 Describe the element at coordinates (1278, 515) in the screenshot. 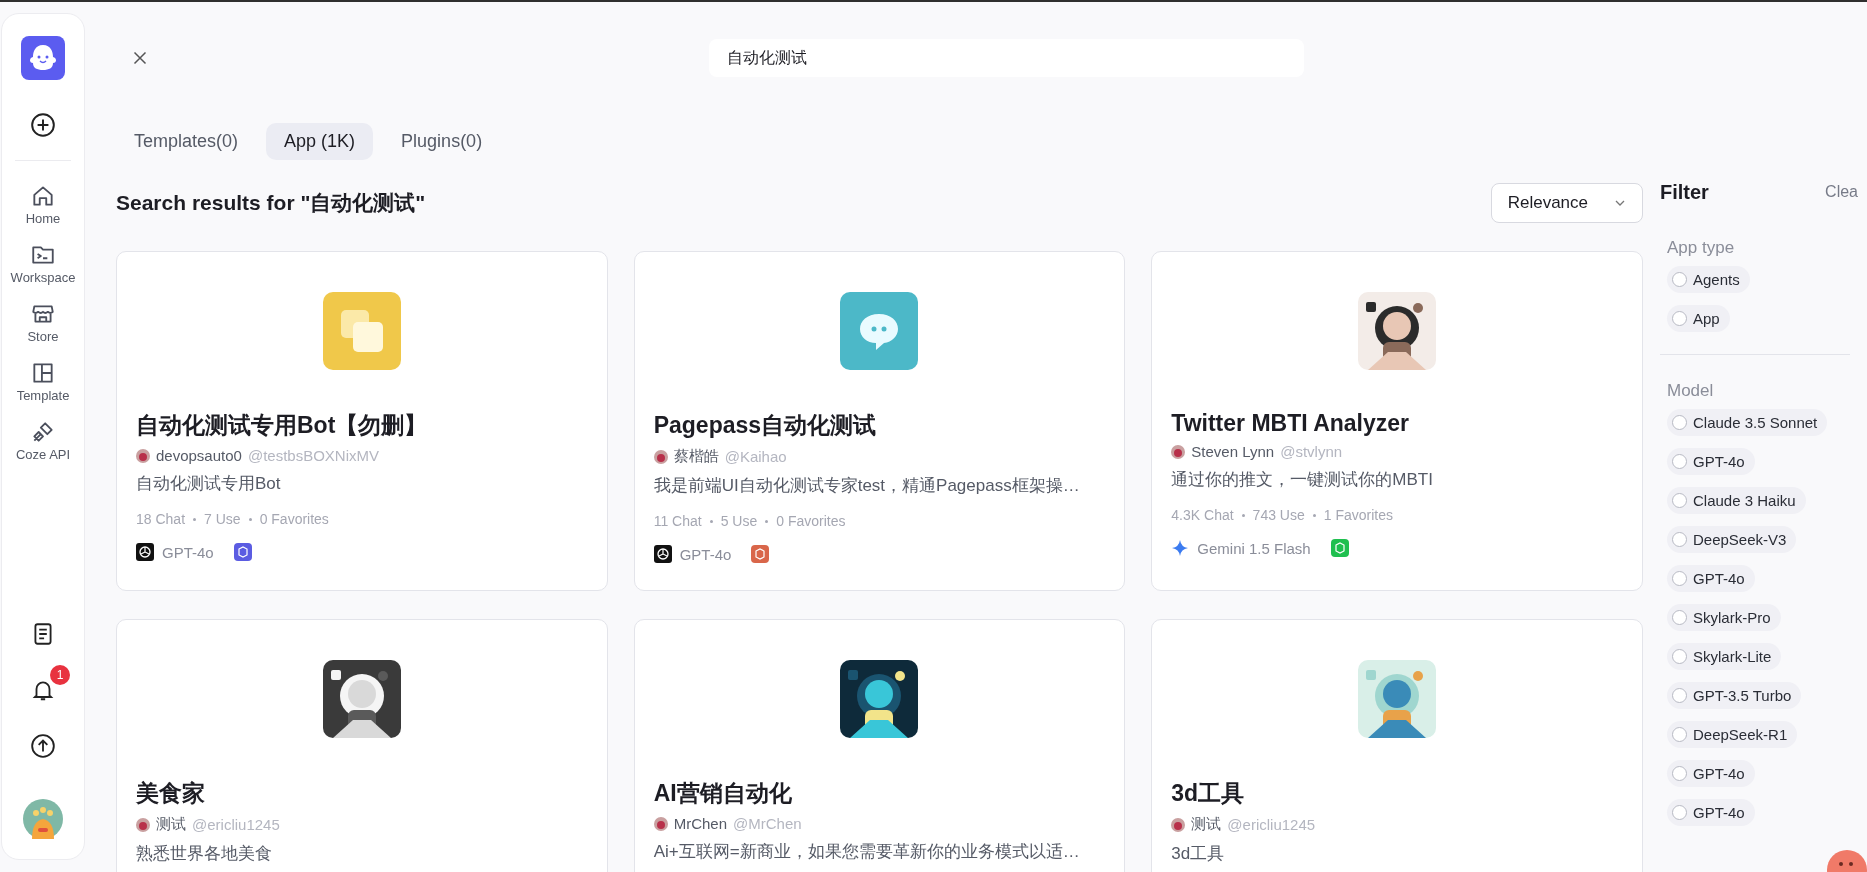

I see `stat-text: 743 Use` at that location.